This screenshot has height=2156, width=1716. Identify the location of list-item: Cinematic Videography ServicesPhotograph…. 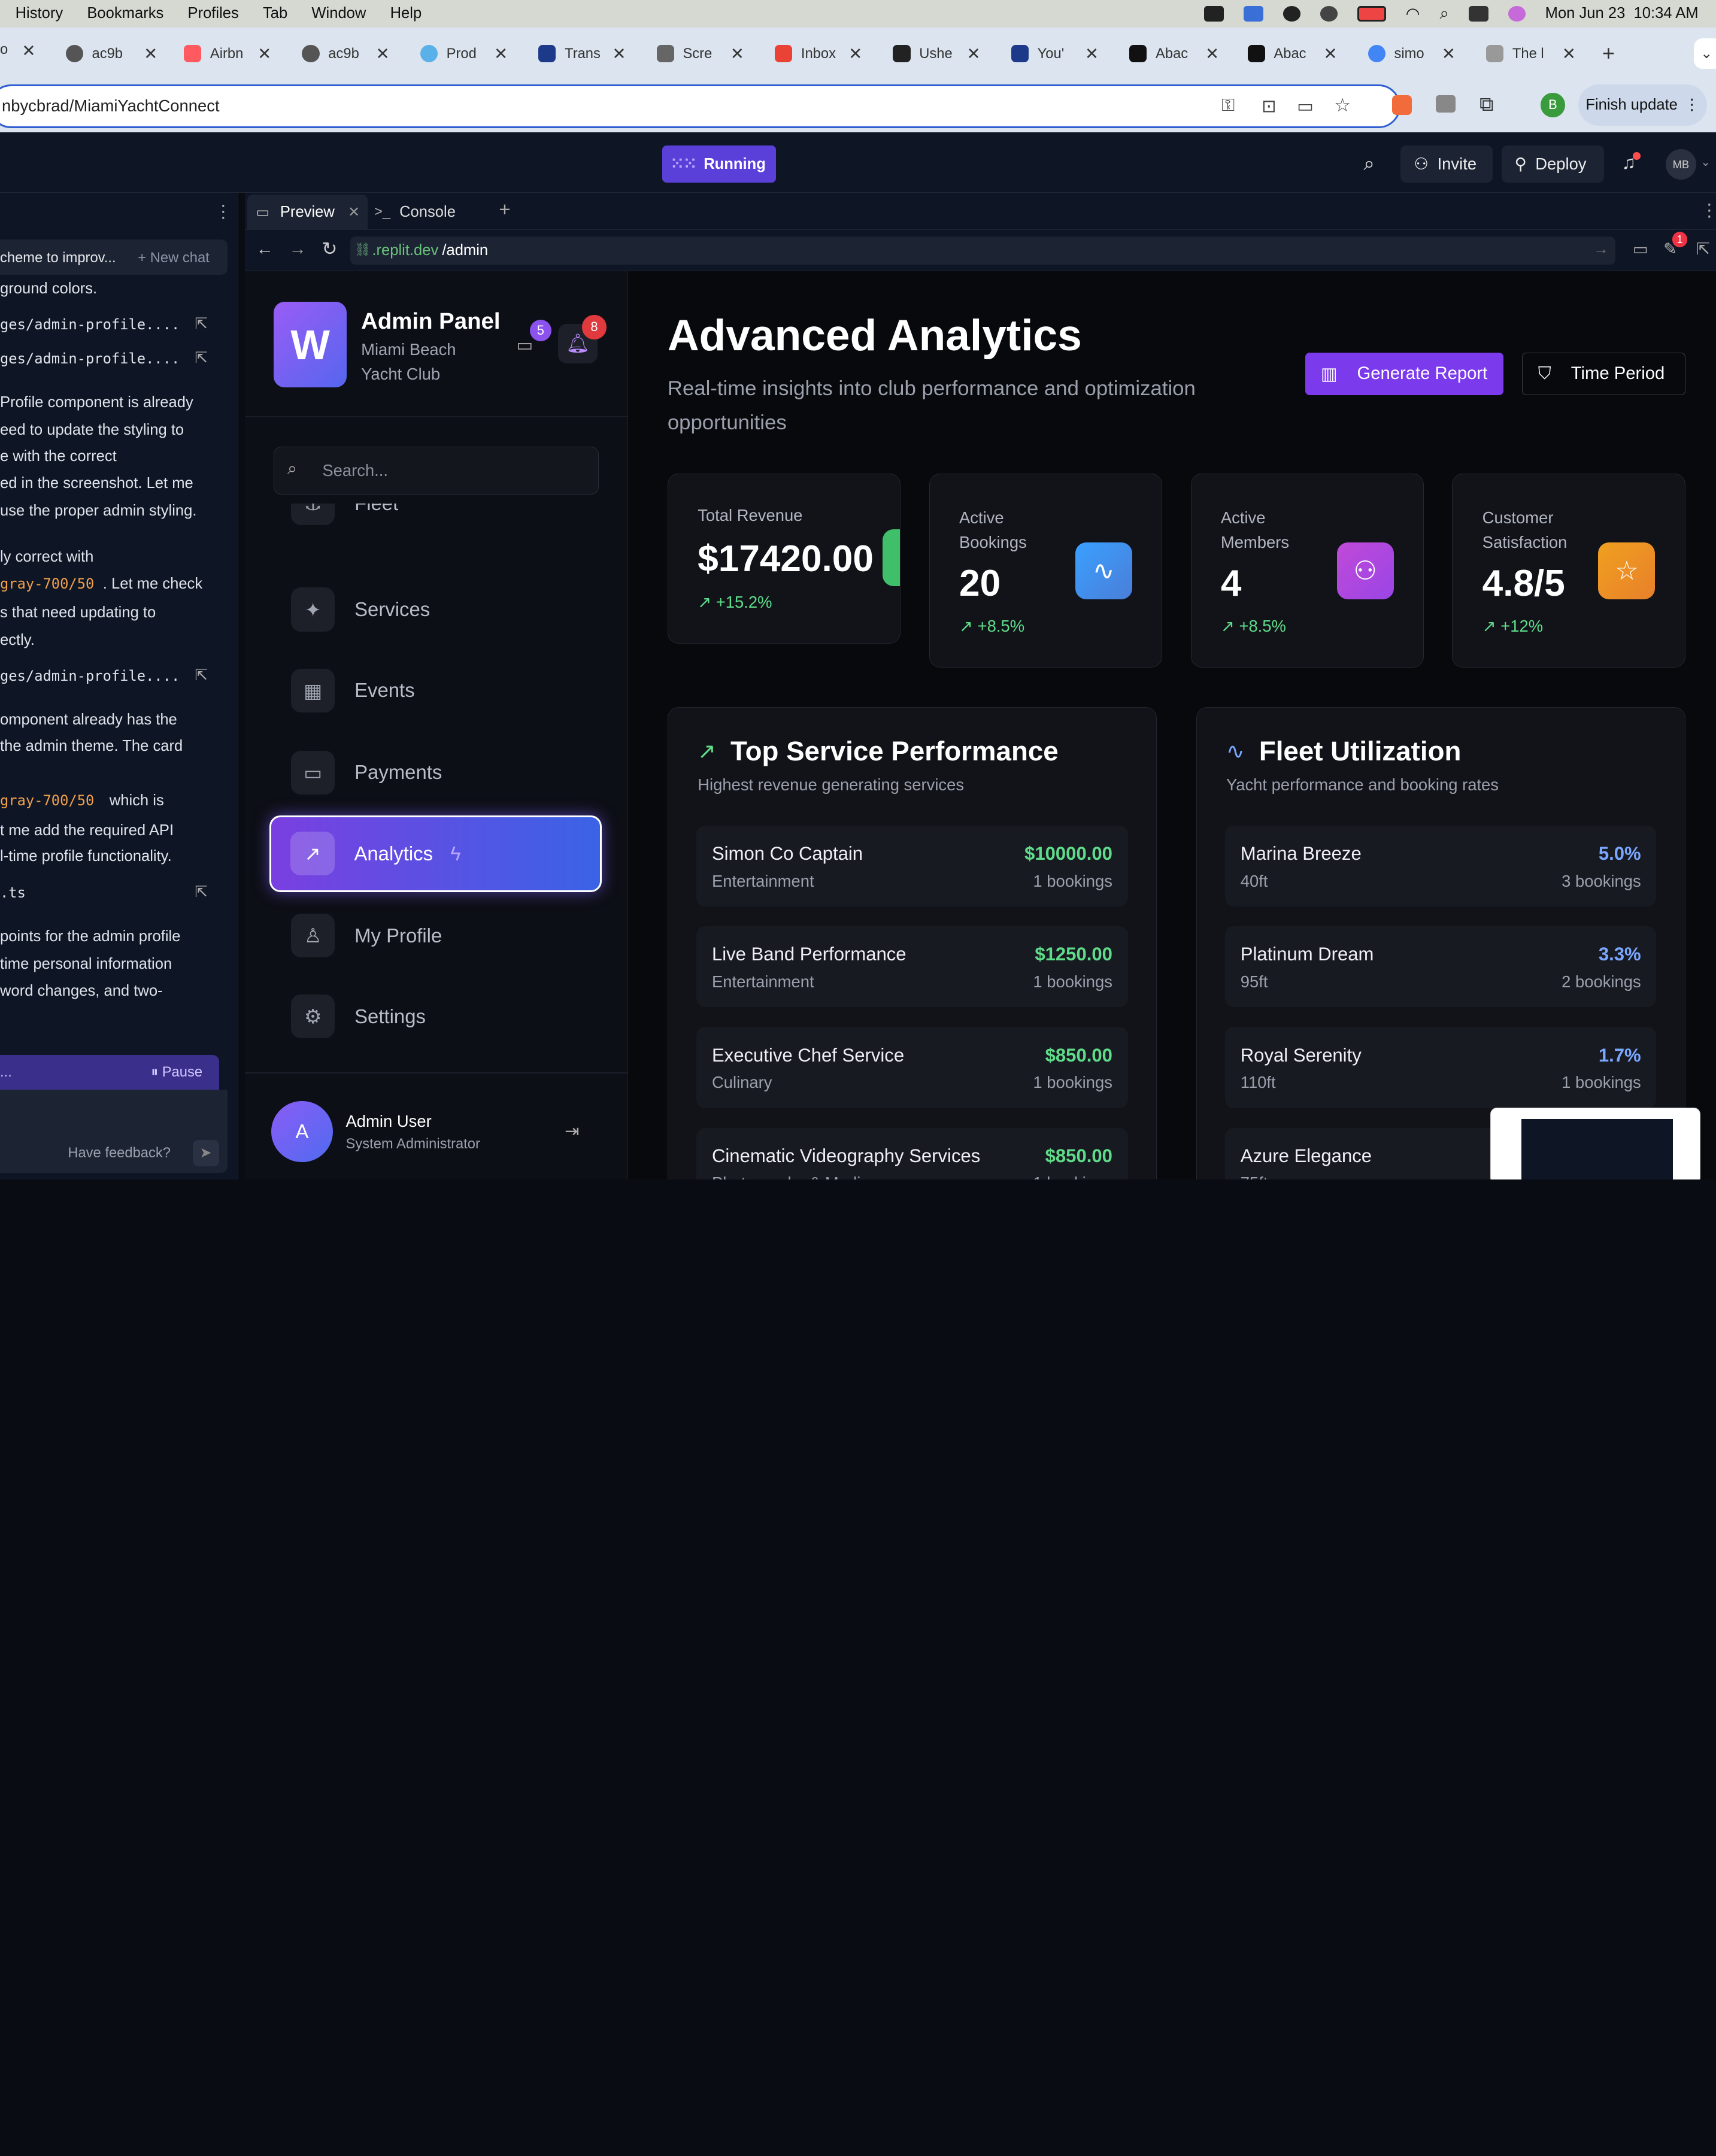
(912, 1153).